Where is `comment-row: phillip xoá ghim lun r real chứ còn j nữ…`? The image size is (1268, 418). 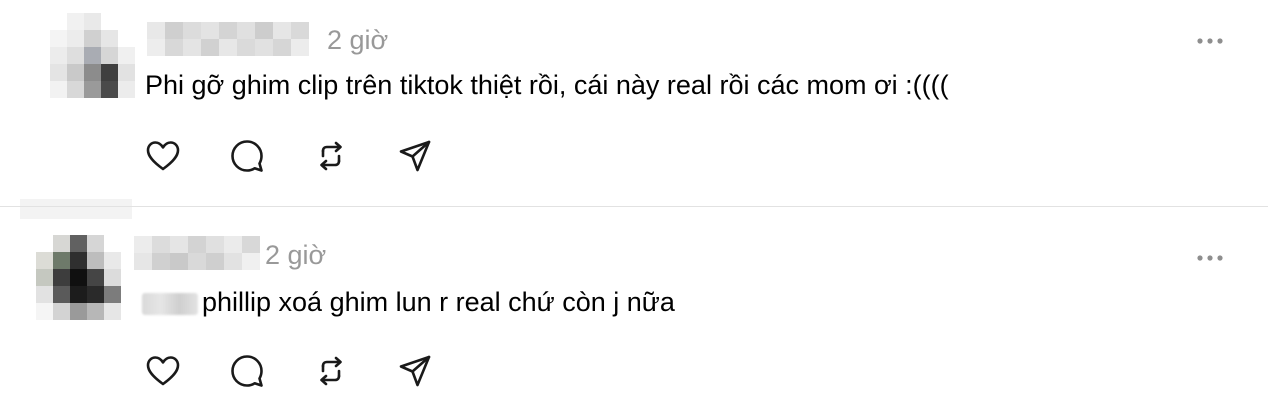
comment-row: phillip xoá ghim lun r real chứ còn j nữ… is located at coordinates (408, 302).